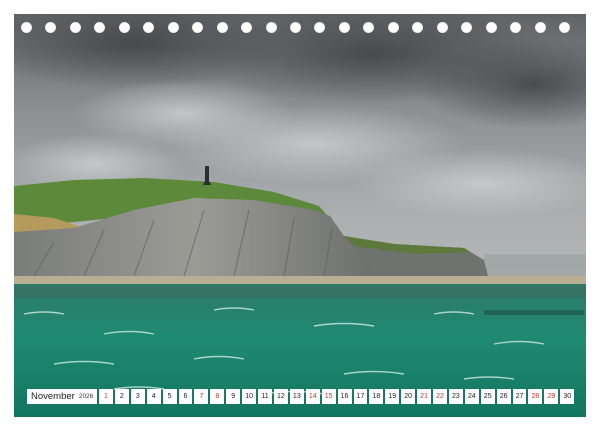 The image size is (600, 431). I want to click on month-label-box: November 2026, so click(62, 396).